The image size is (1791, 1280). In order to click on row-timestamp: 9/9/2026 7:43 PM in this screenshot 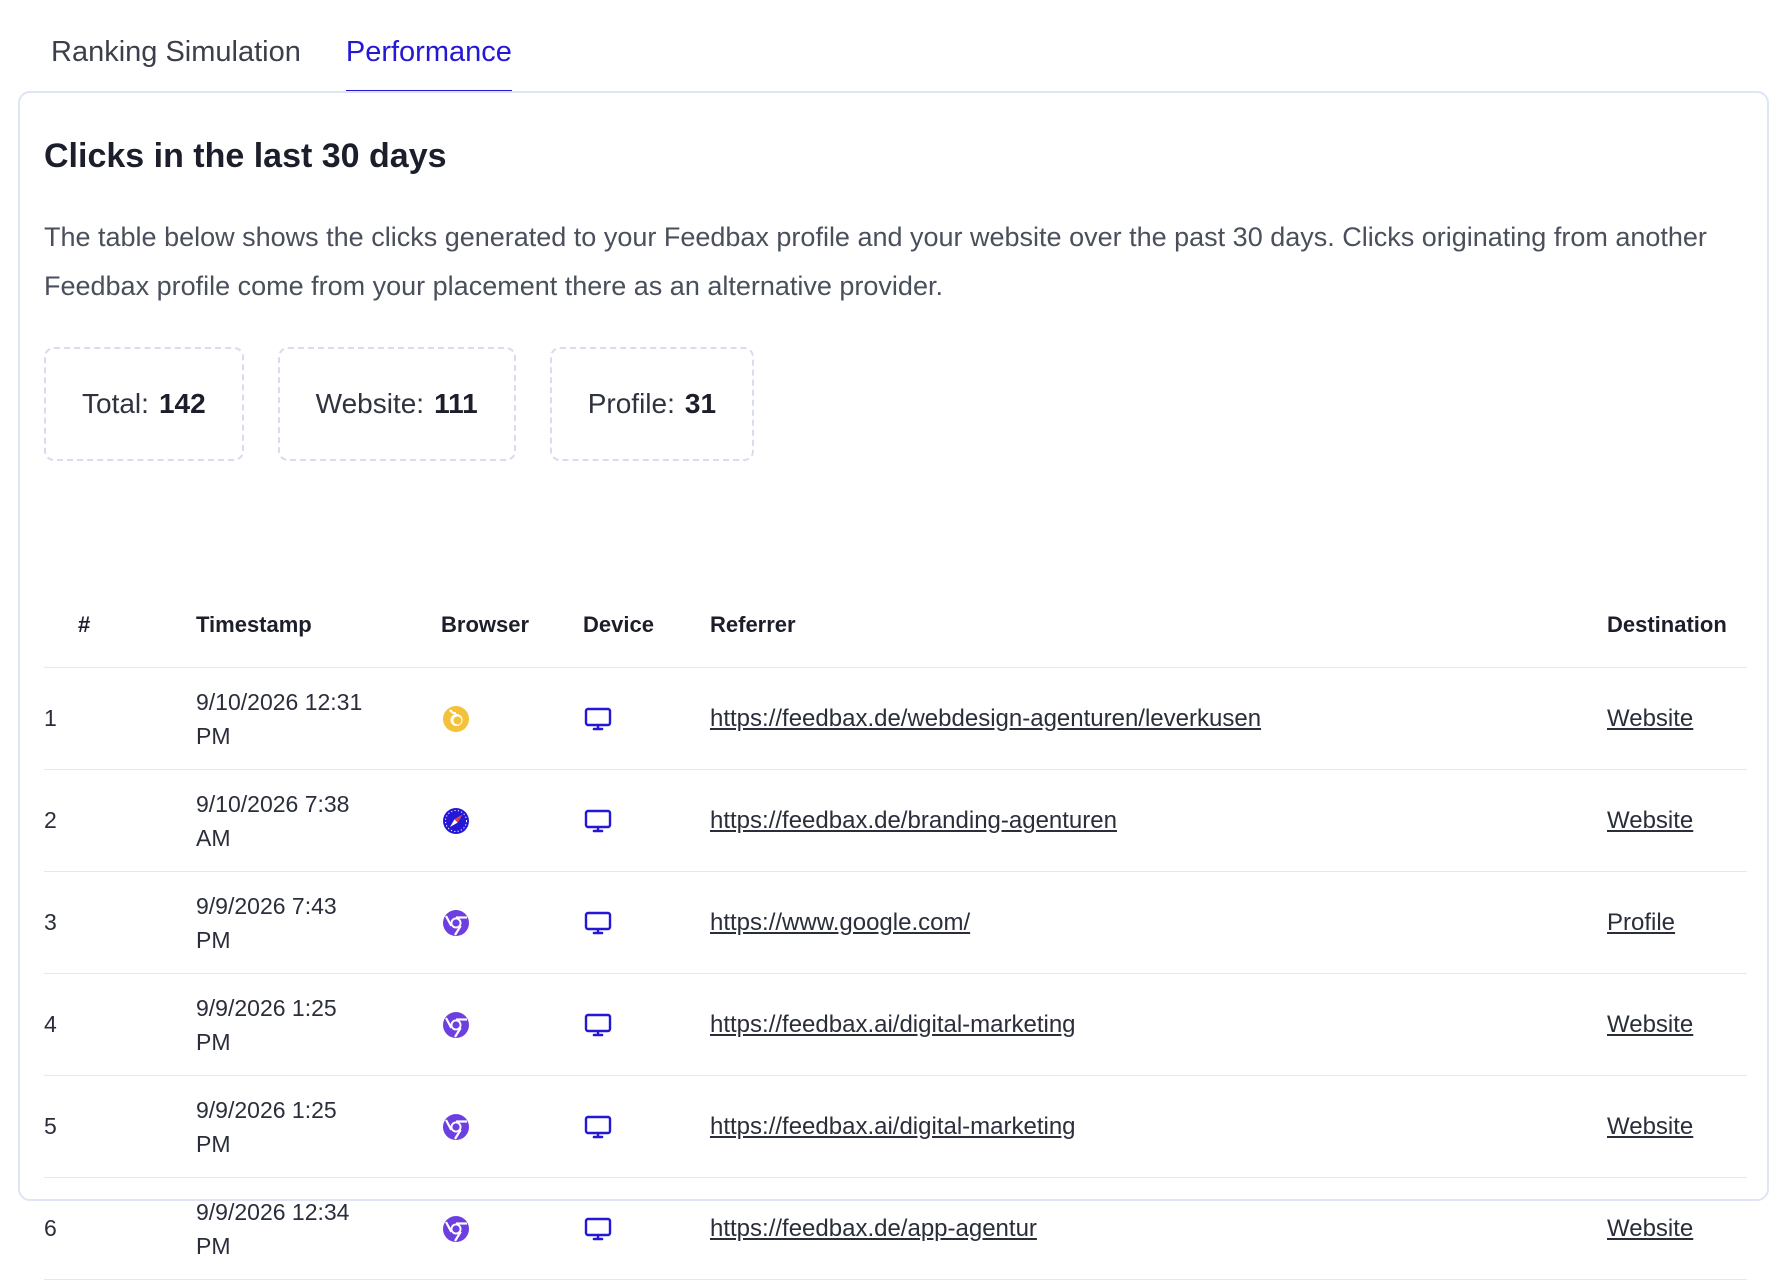, I will do `click(318, 922)`.